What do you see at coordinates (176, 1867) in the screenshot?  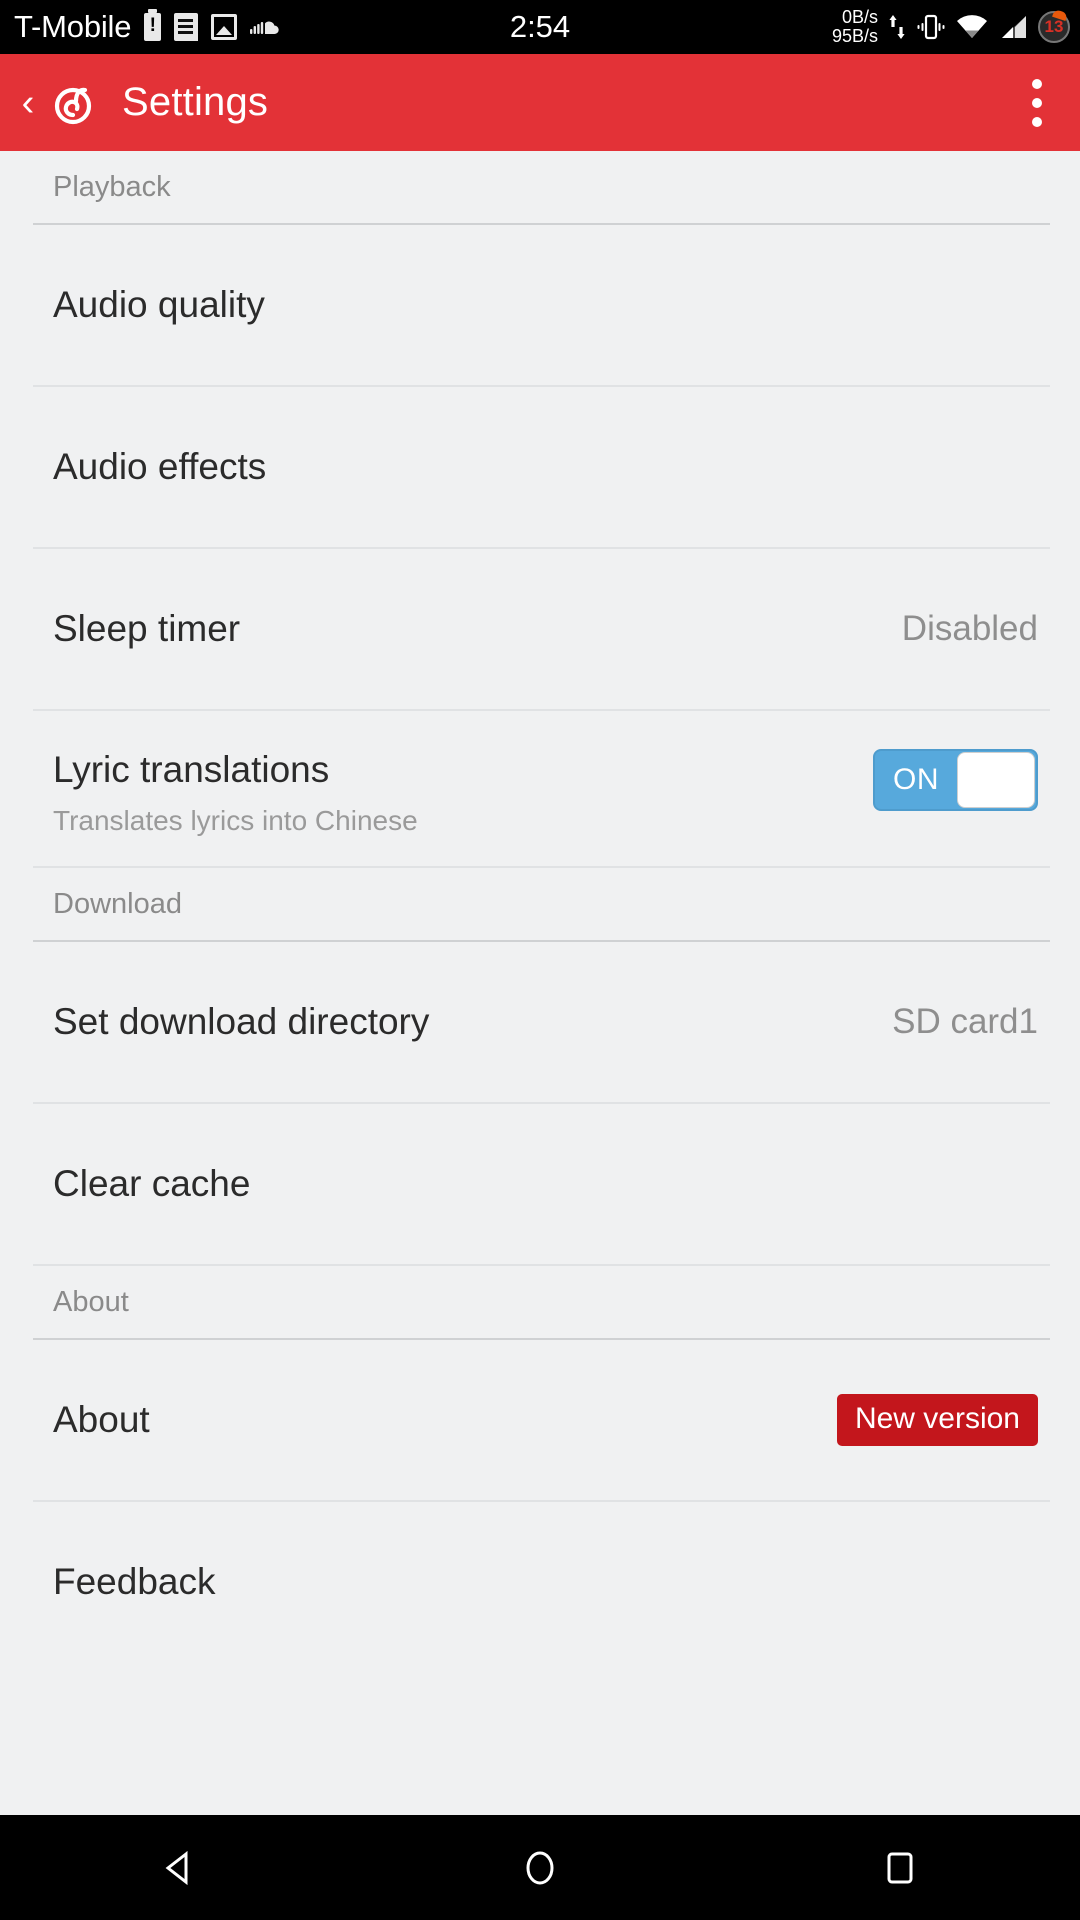 I see `back-triangle-icon` at bounding box center [176, 1867].